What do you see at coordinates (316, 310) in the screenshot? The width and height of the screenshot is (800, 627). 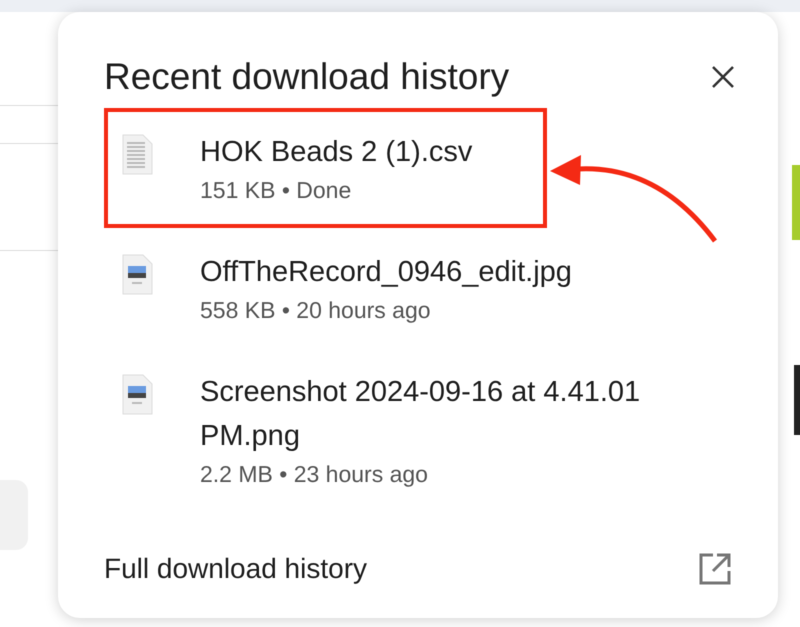 I see `file-details: 558 KB • 20 hours ago` at bounding box center [316, 310].